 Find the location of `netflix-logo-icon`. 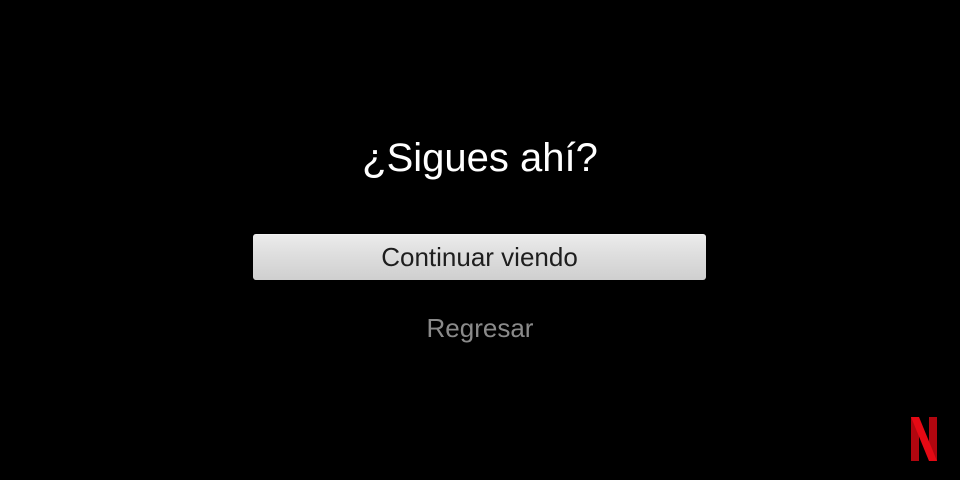

netflix-logo-icon is located at coordinates (924, 439).